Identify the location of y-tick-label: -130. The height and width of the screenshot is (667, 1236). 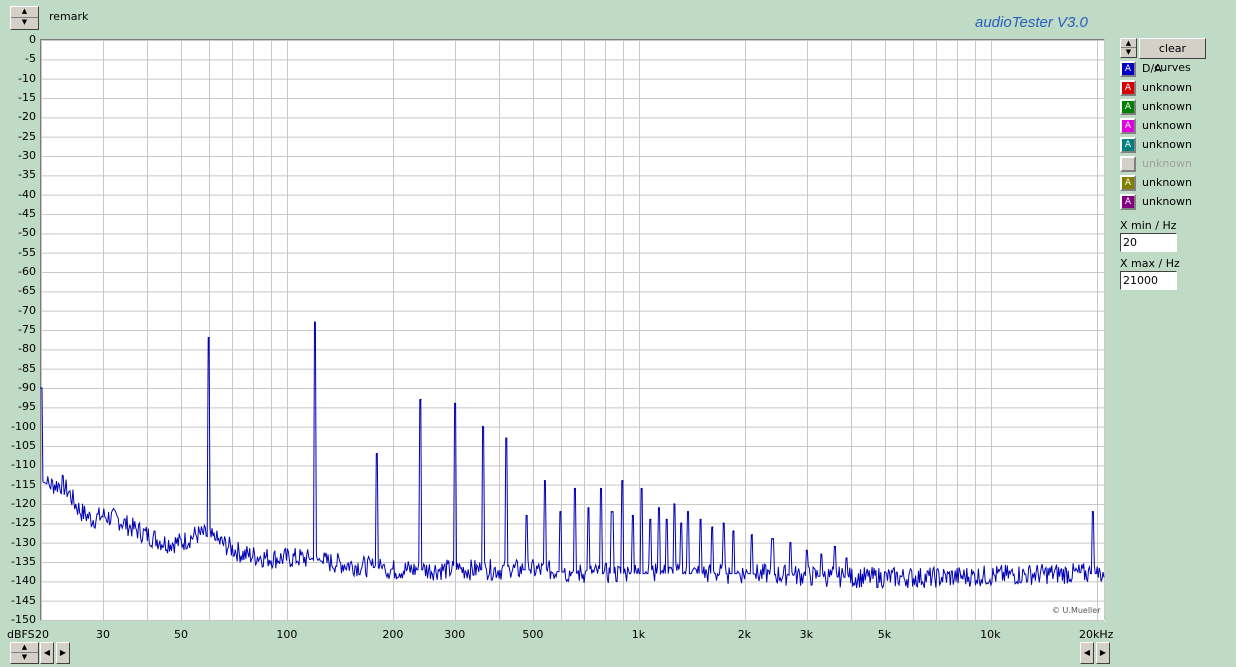
(23, 542).